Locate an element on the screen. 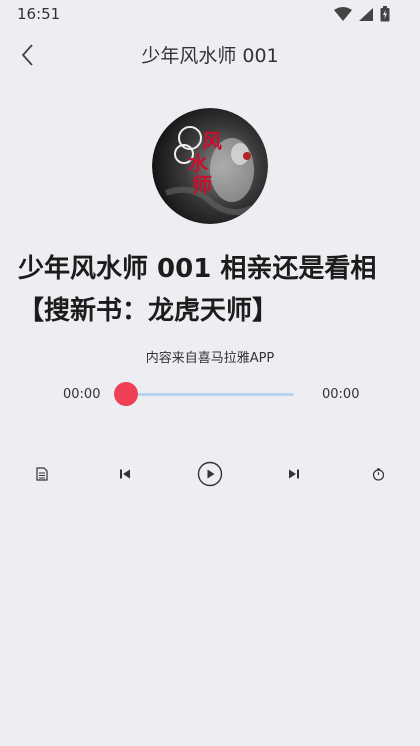 The height and width of the screenshot is (746, 420). seek-thumb is located at coordinates (126, 394).